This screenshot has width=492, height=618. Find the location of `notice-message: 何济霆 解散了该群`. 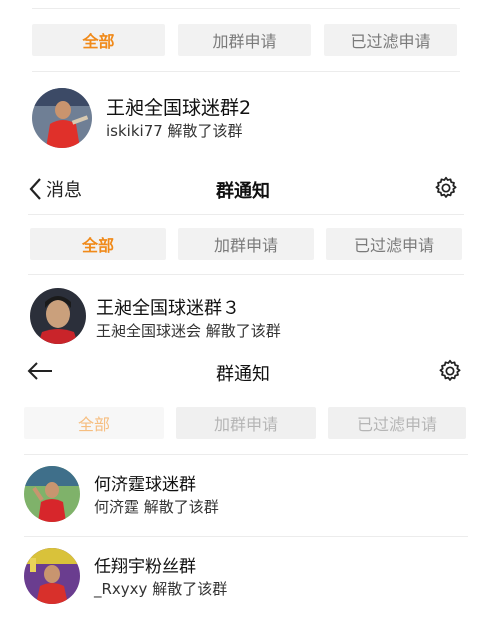

notice-message: 何济霆 解散了该群 is located at coordinates (156, 507).